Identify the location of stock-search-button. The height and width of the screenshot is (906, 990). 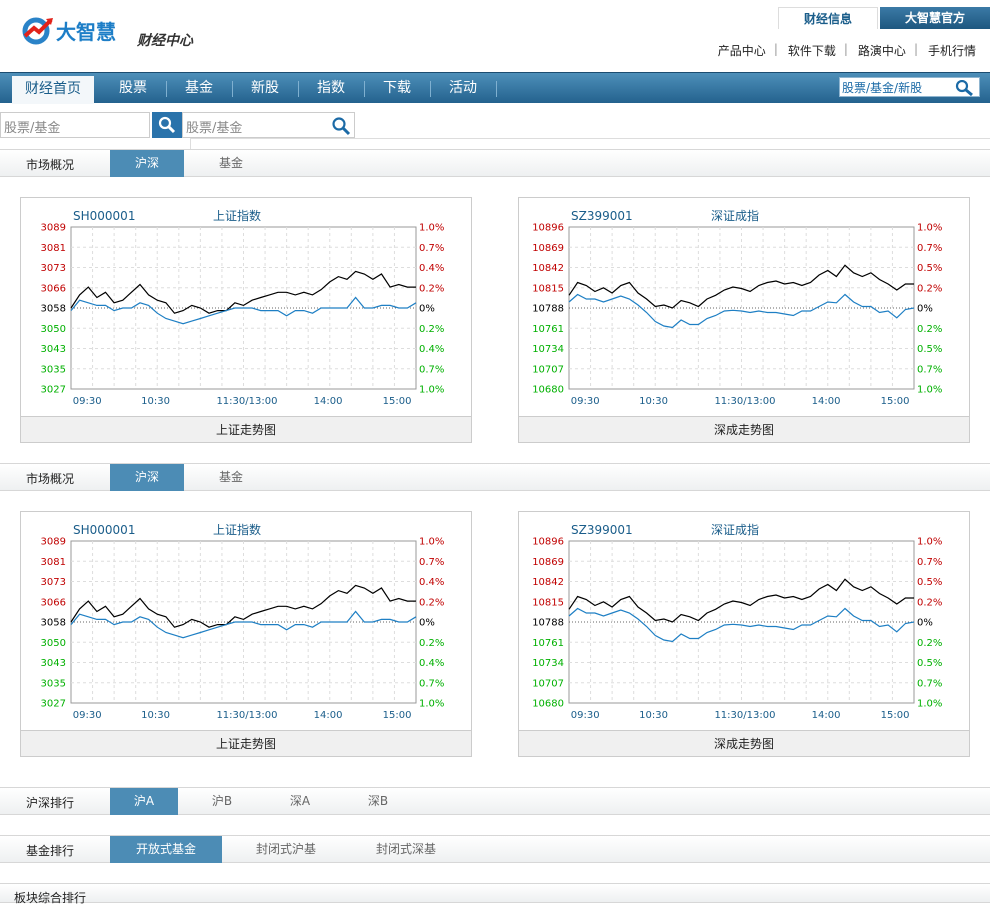
(167, 125).